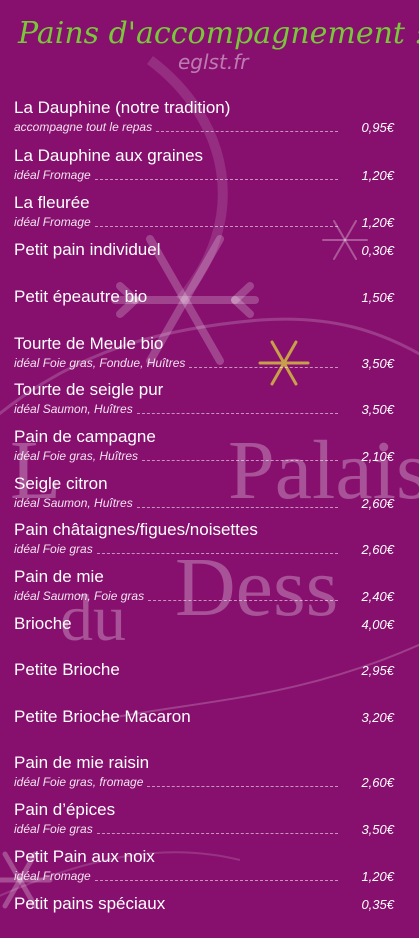 The image size is (419, 938). Describe the element at coordinates (59, 576) in the screenshot. I see `menu-item-name: Pain de mie` at that location.